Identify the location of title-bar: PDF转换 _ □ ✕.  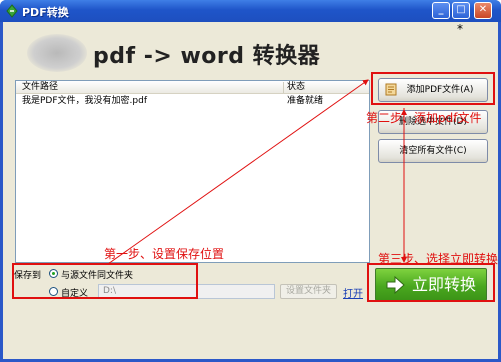
(250, 11).